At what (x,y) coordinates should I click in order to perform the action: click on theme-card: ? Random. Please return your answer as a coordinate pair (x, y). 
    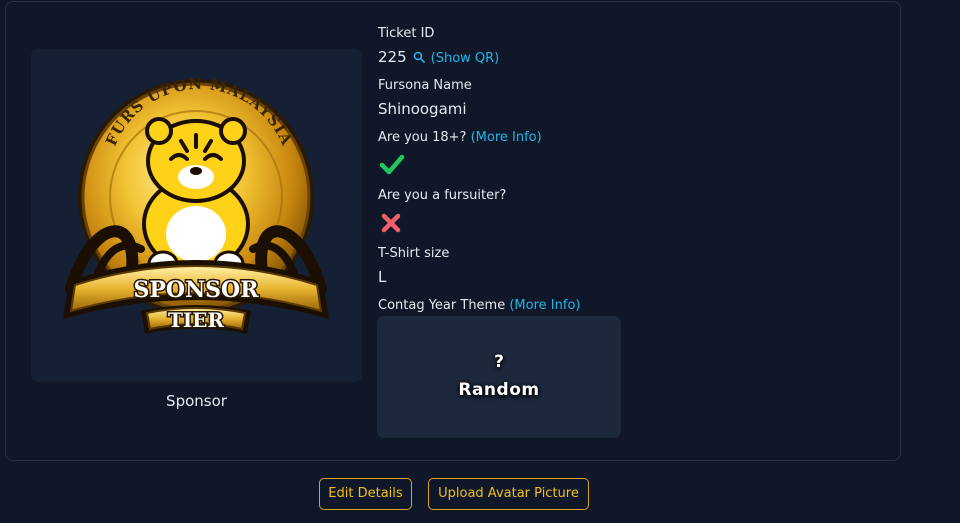
    Looking at the image, I should click on (499, 377).